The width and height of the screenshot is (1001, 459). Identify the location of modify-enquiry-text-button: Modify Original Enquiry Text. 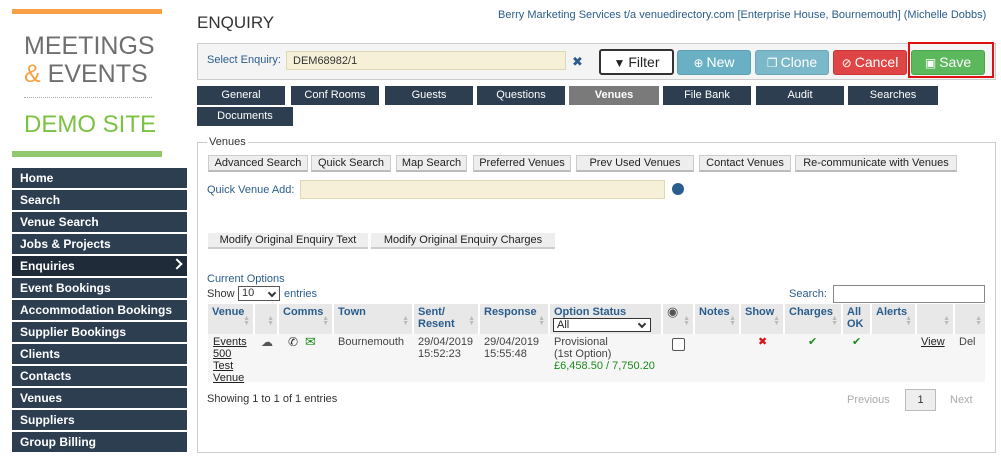
(288, 241).